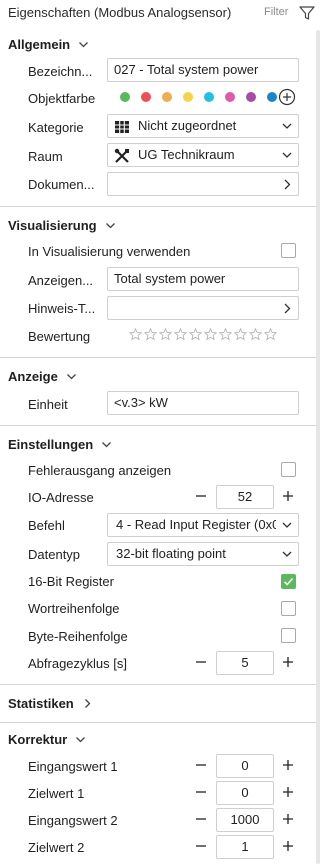  What do you see at coordinates (318, 447) in the screenshot?
I see `scrollbar` at bounding box center [318, 447].